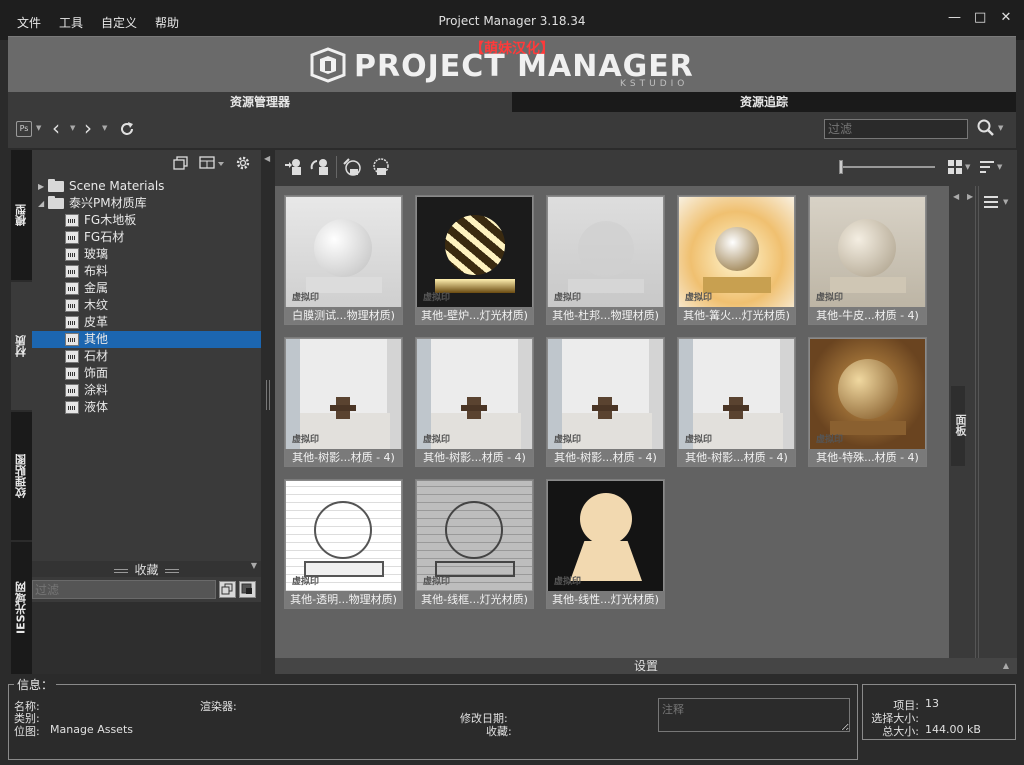 The image size is (1024, 765). I want to click on zoom-slider, so click(887, 167).